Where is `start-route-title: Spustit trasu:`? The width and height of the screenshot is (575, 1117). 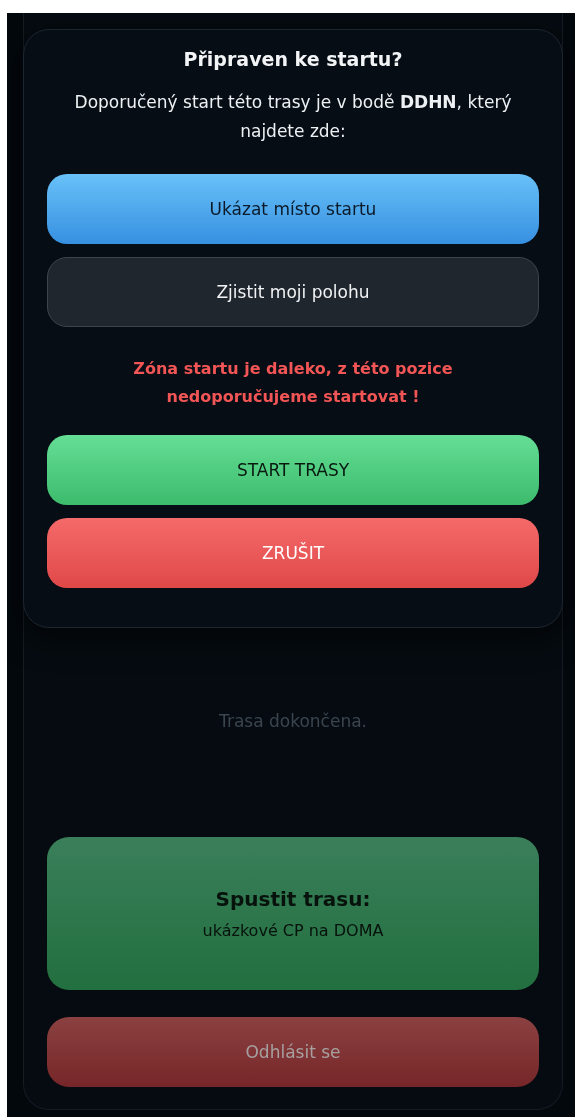
start-route-title: Spustit trasu: is located at coordinates (293, 899).